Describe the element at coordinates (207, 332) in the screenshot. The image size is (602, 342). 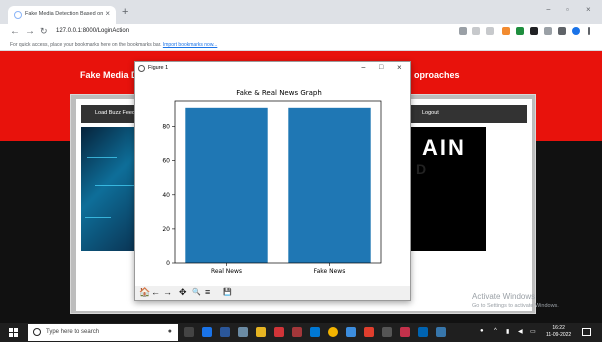
I see `edge-icon` at that location.